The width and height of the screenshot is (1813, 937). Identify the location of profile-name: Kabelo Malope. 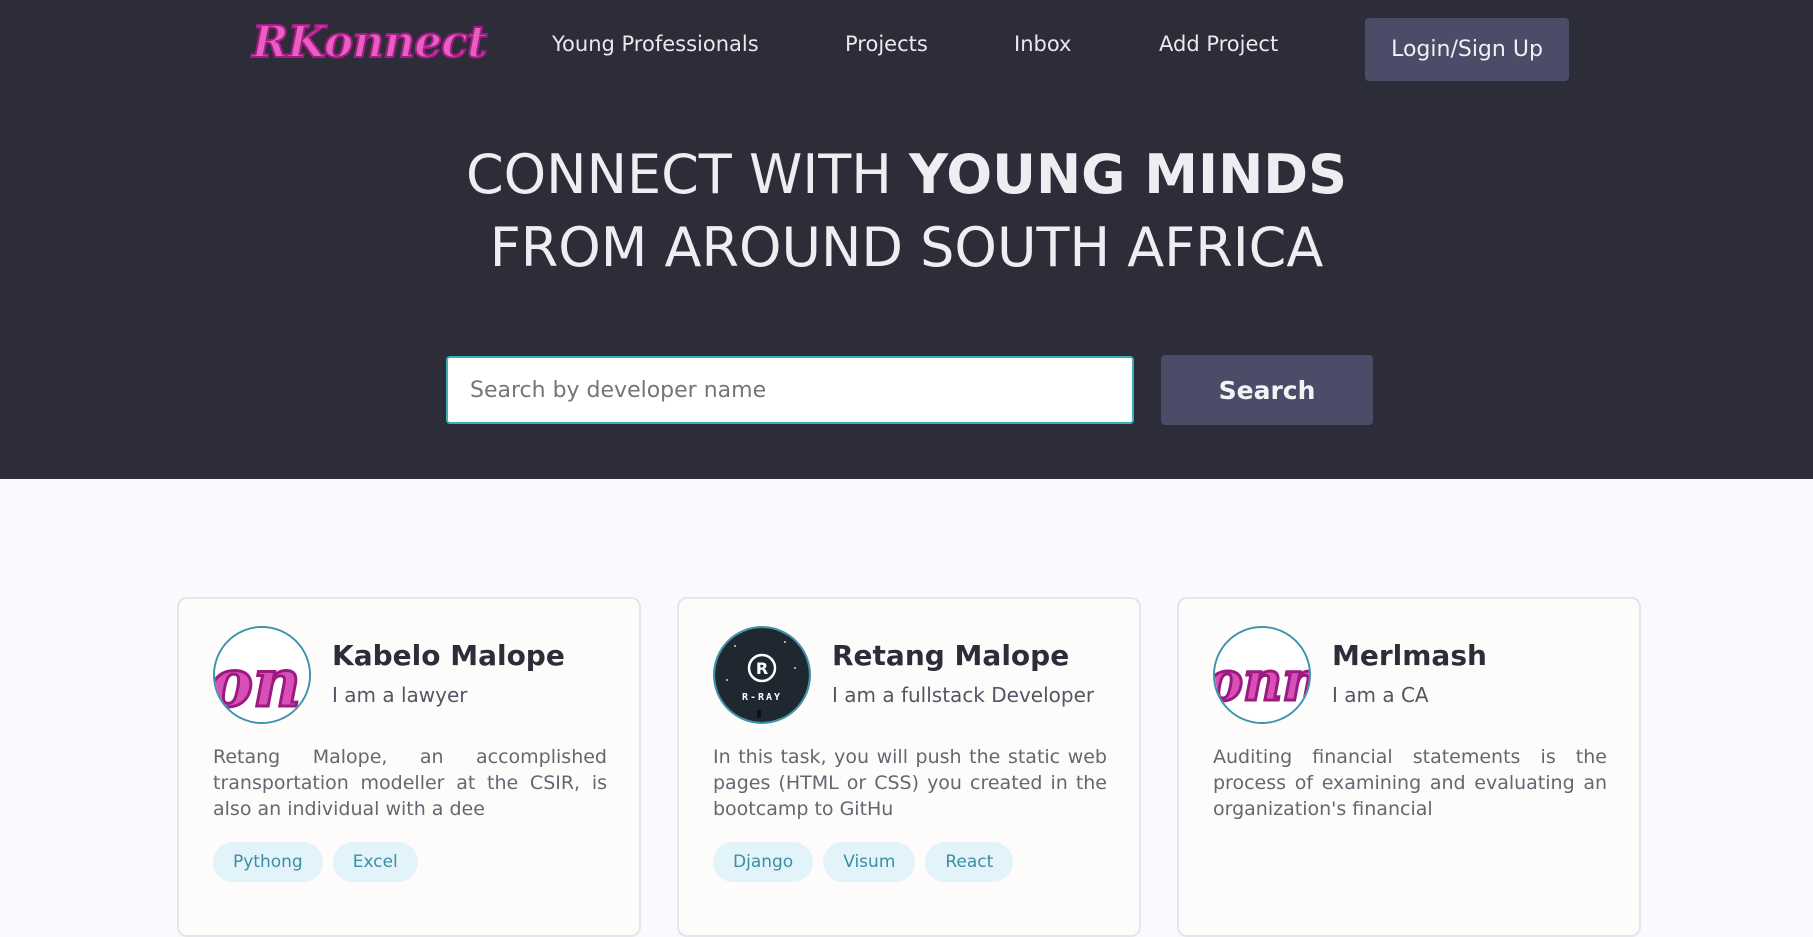
(448, 655).